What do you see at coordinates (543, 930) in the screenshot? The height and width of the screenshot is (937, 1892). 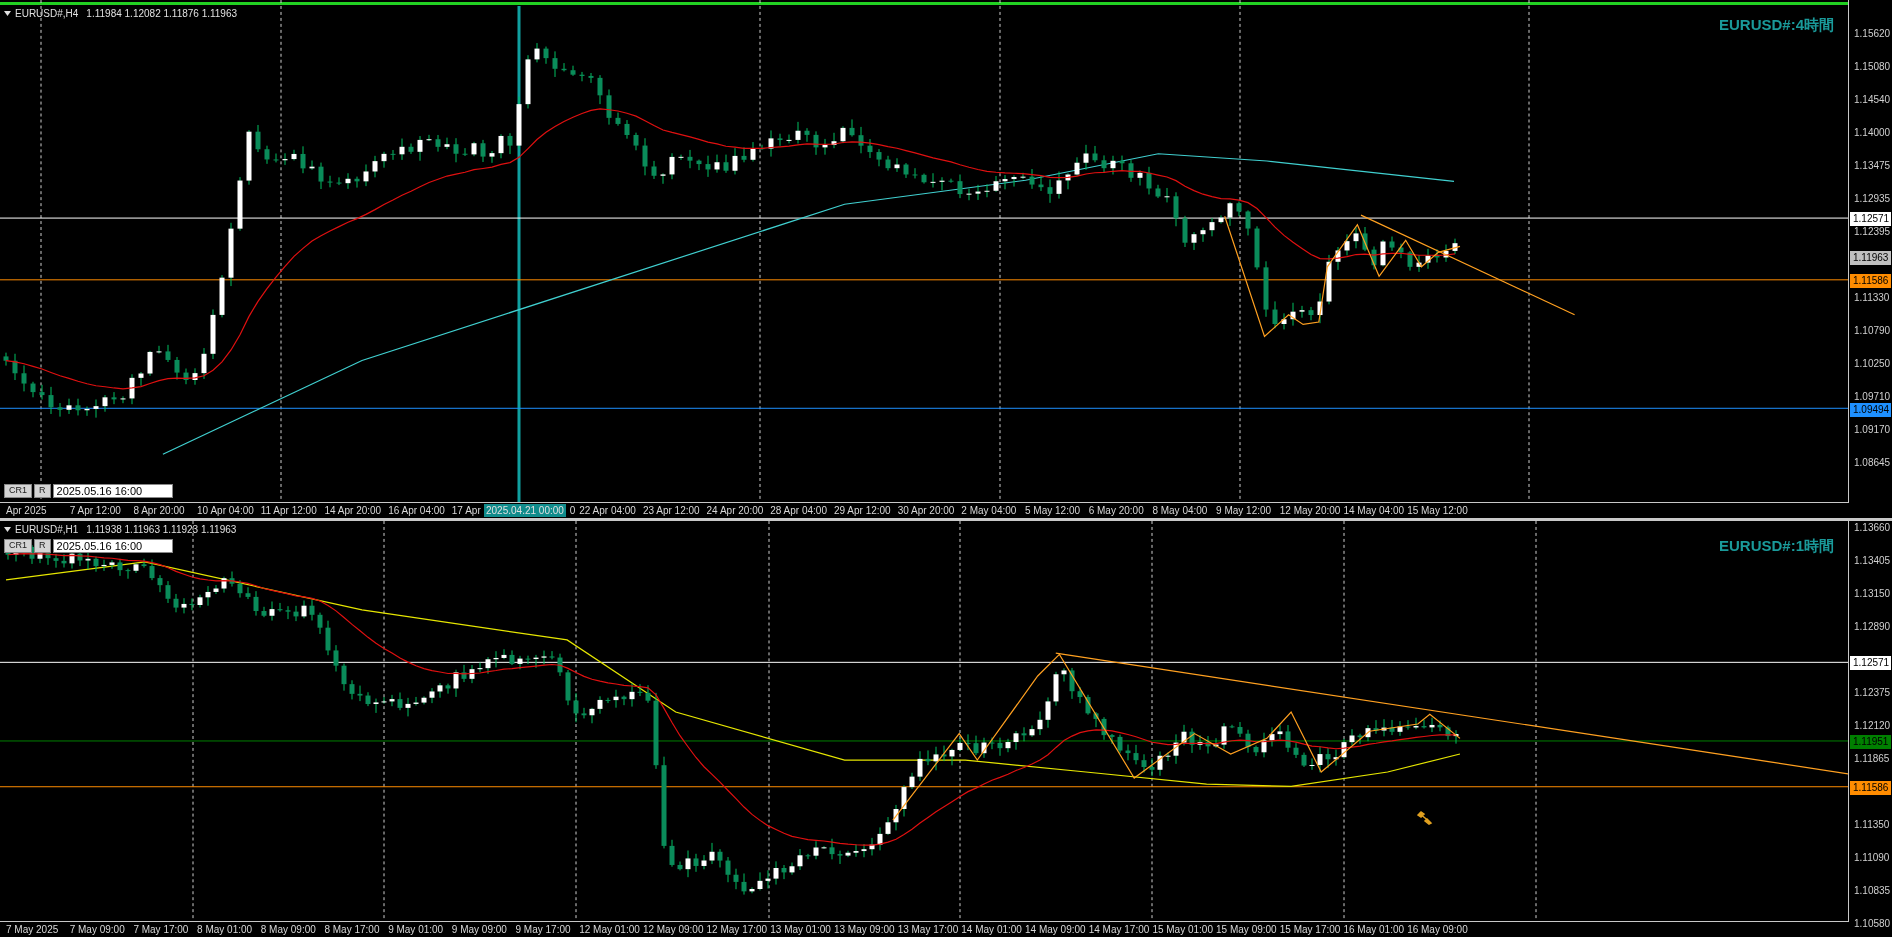 I see `time-axis-label: 9 May 17:00` at bounding box center [543, 930].